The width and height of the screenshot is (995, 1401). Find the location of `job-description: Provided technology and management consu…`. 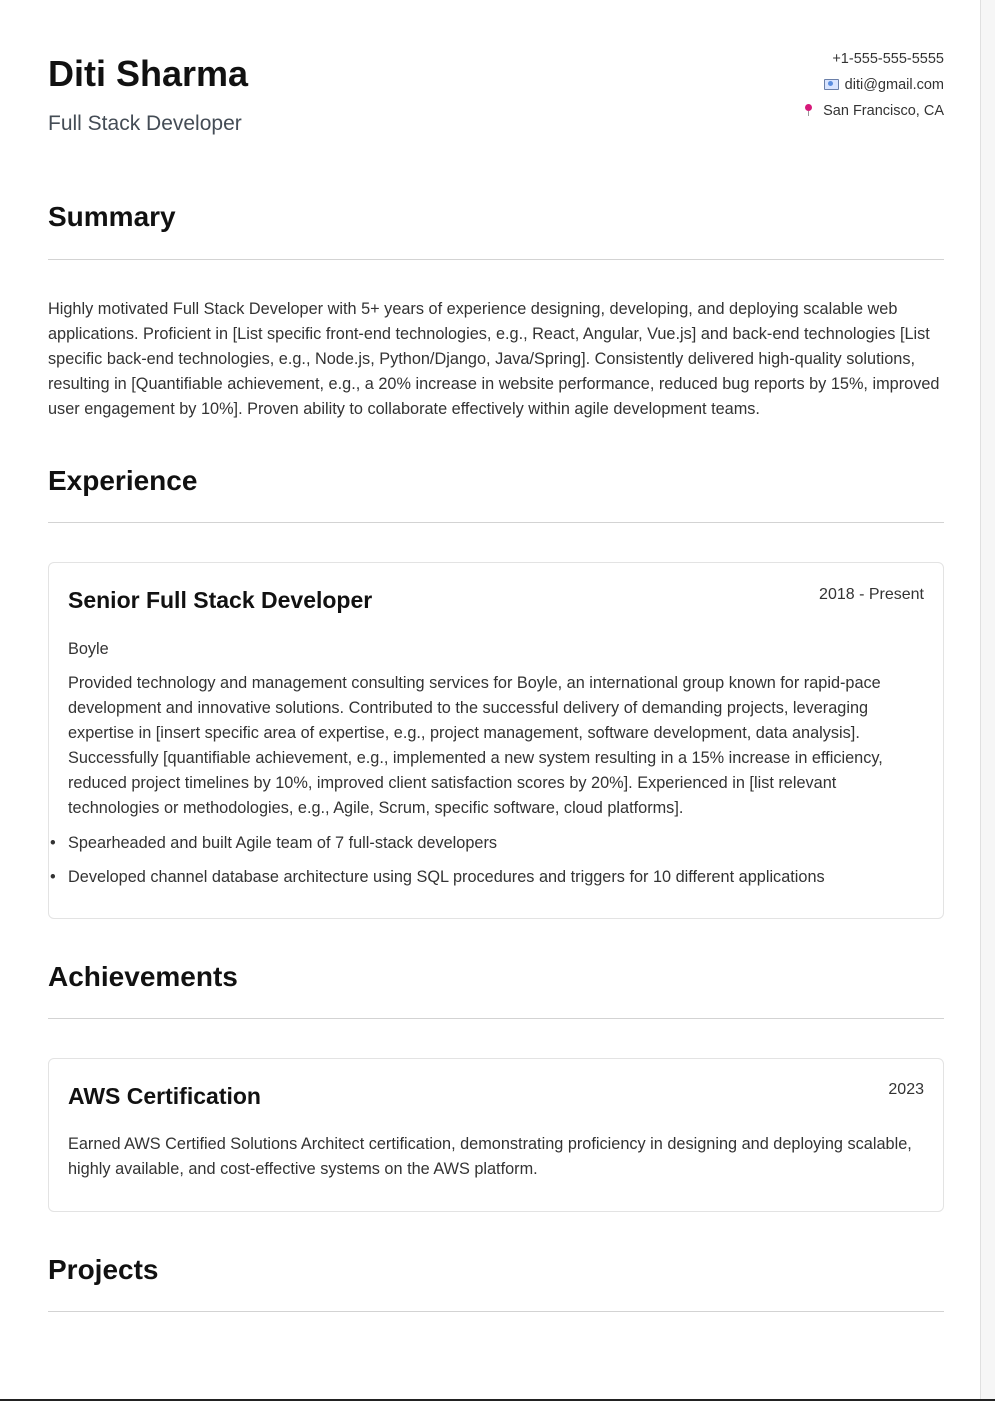

job-description: Provided technology and management consu… is located at coordinates (475, 745).